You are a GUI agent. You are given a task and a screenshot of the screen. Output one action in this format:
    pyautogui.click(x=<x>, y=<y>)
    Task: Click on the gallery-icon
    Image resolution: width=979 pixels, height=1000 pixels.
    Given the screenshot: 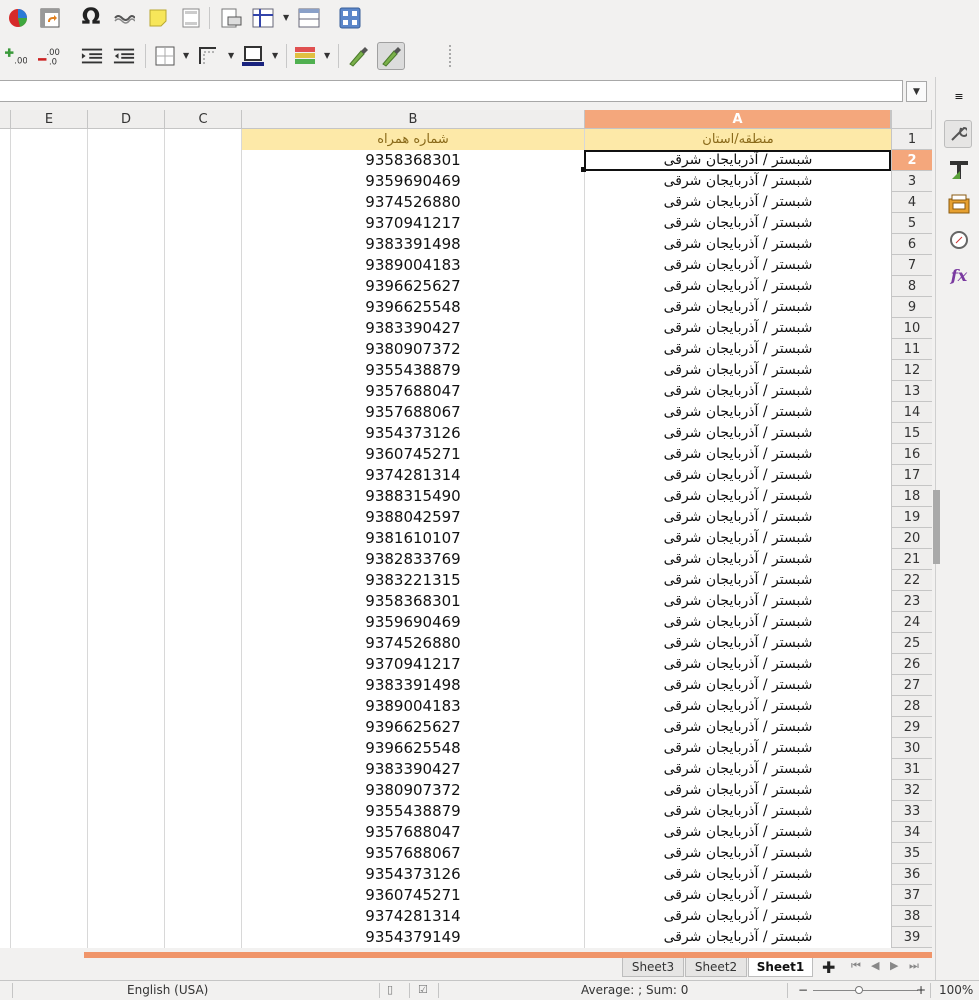 What is the action you would take?
    pyautogui.click(x=959, y=204)
    